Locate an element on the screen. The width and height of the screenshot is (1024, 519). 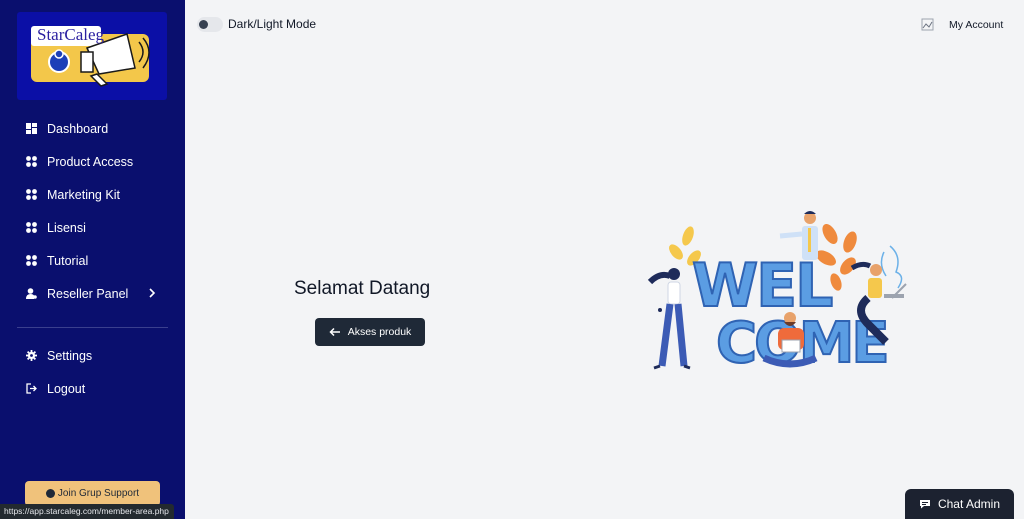
sidebar-item-lisensi: Lisensi is located at coordinates (92, 227).